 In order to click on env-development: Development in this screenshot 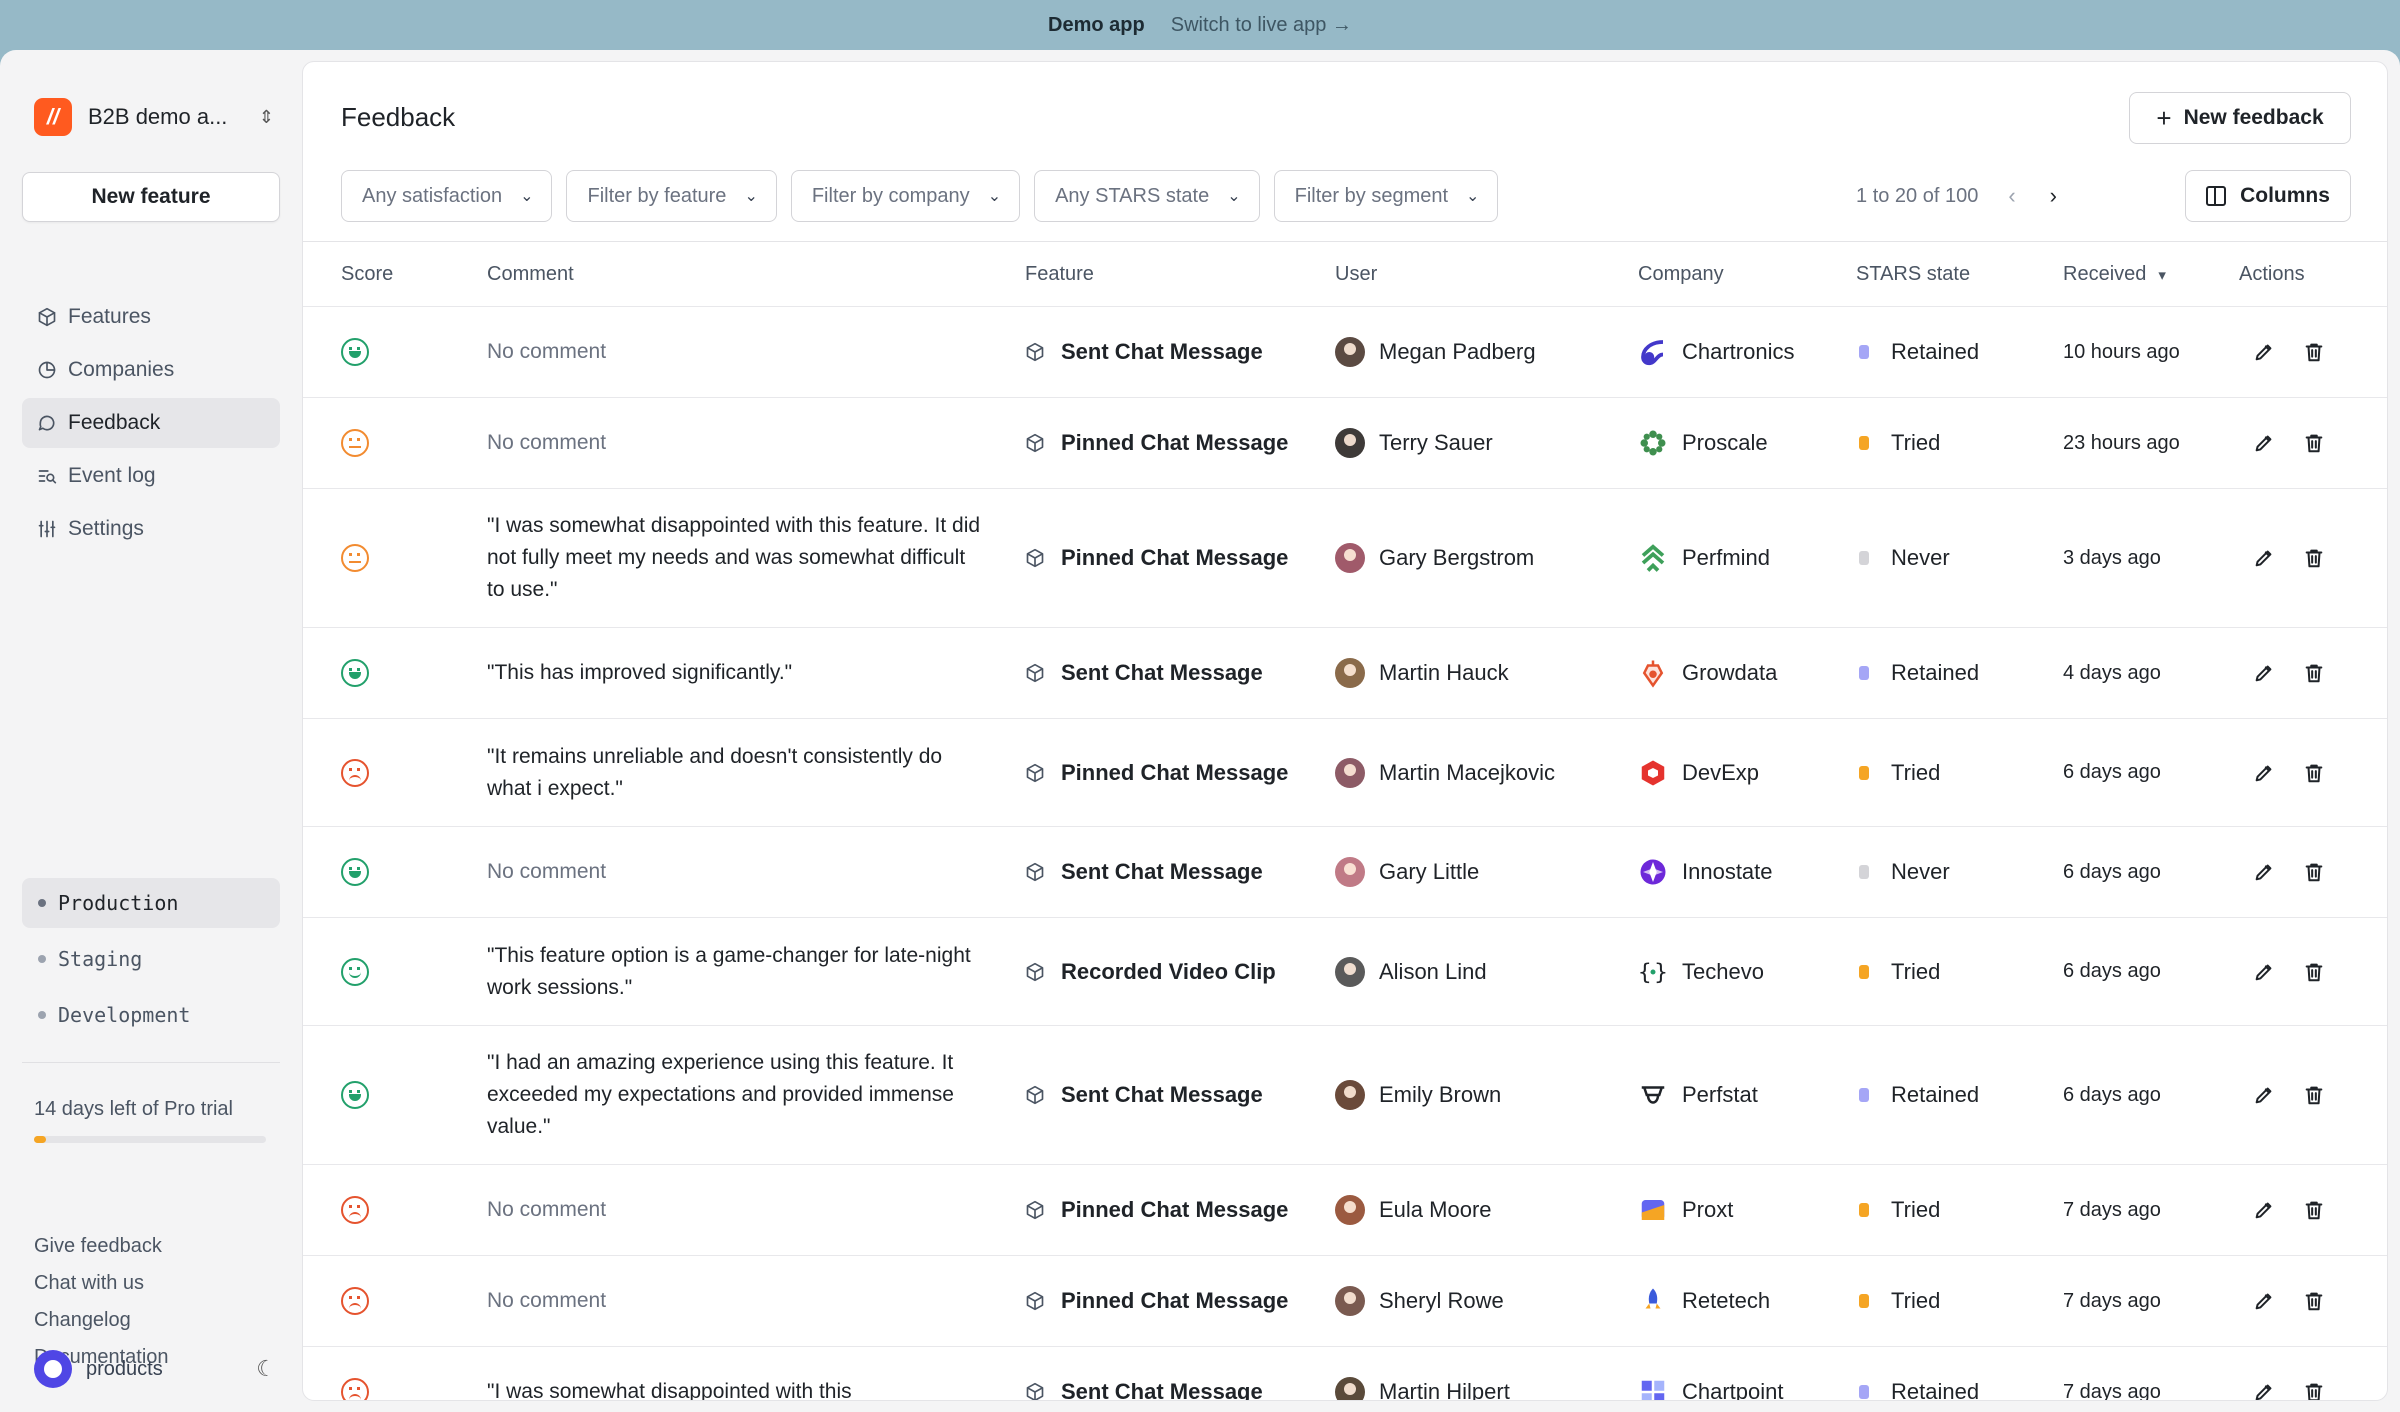, I will do `click(151, 1015)`.